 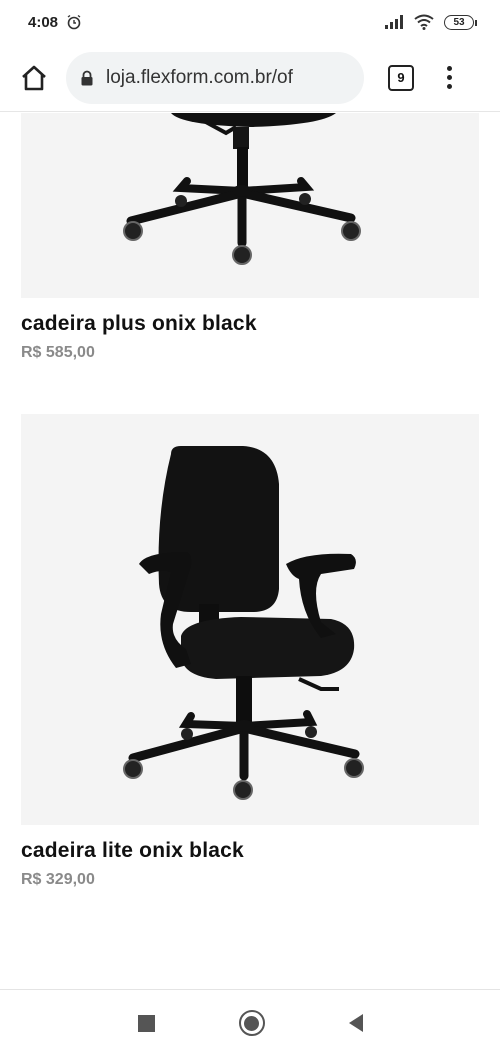 I want to click on url-bar: loja.flexform.com.br/of, so click(x=215, y=77).